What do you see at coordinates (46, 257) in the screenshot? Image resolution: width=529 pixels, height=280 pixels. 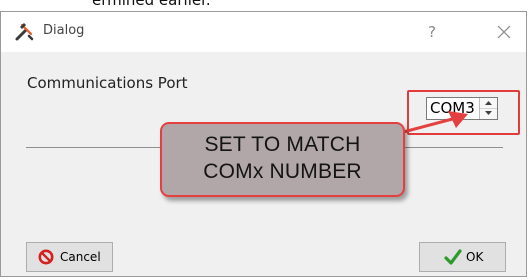 I see `no-entry-icon` at bounding box center [46, 257].